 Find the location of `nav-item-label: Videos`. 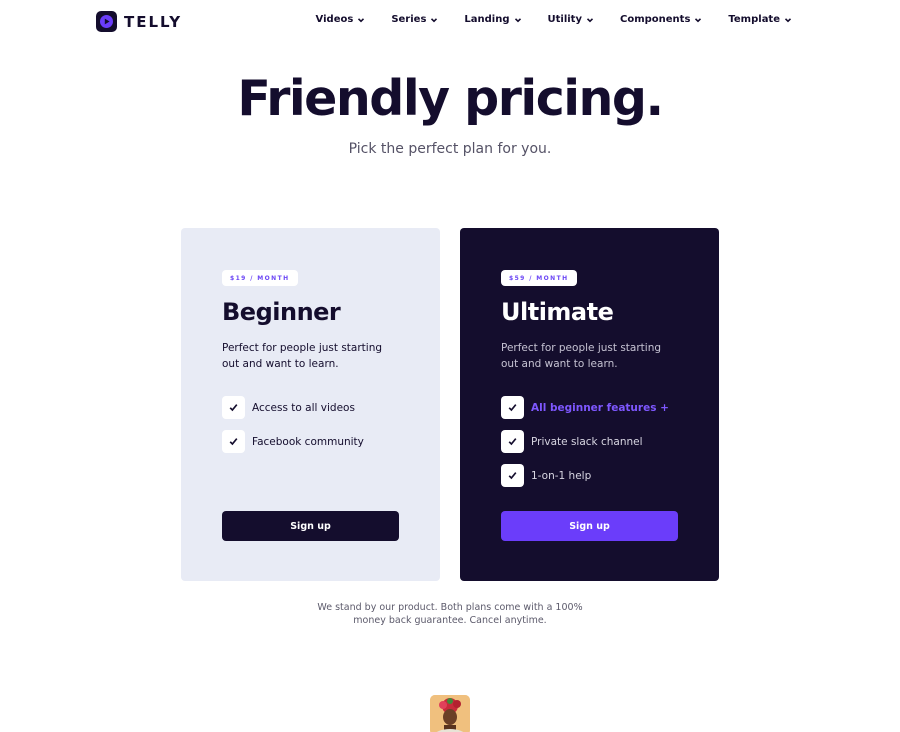

nav-item-label: Videos is located at coordinates (334, 19).